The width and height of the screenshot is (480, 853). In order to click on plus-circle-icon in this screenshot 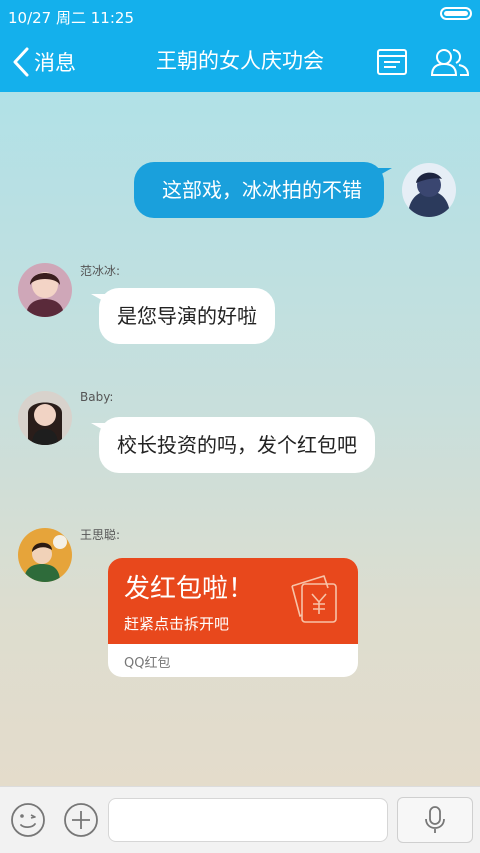, I will do `click(81, 820)`.